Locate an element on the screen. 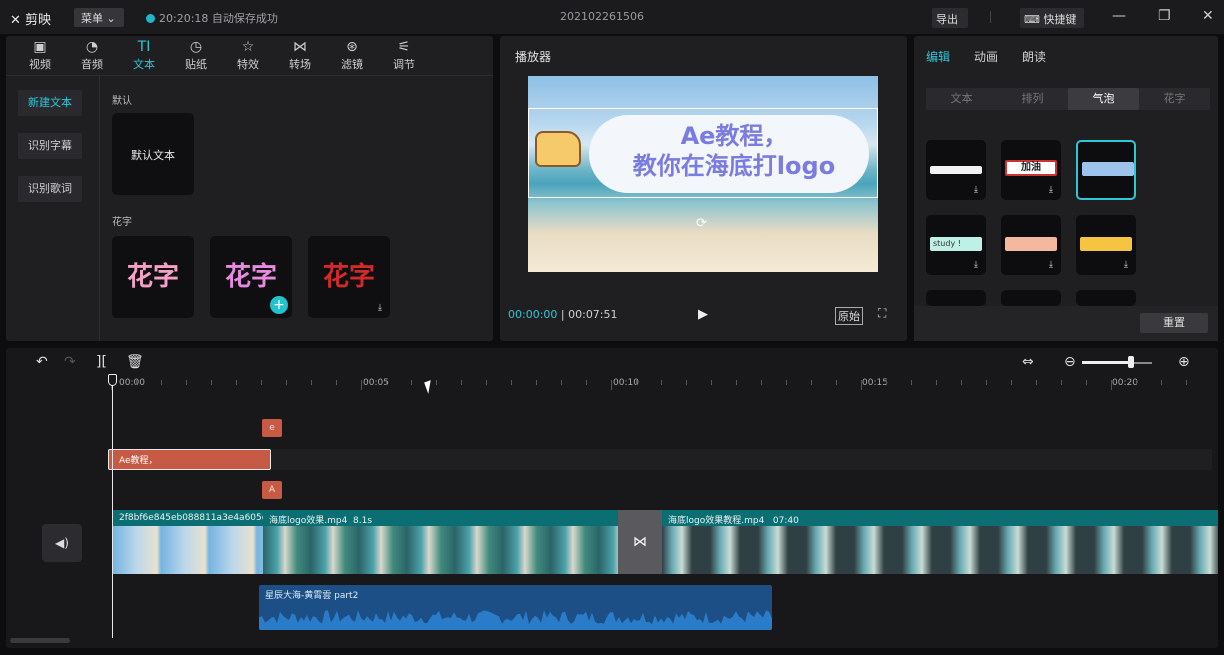  tab-effect: ☆ 特效 is located at coordinates (248, 55).